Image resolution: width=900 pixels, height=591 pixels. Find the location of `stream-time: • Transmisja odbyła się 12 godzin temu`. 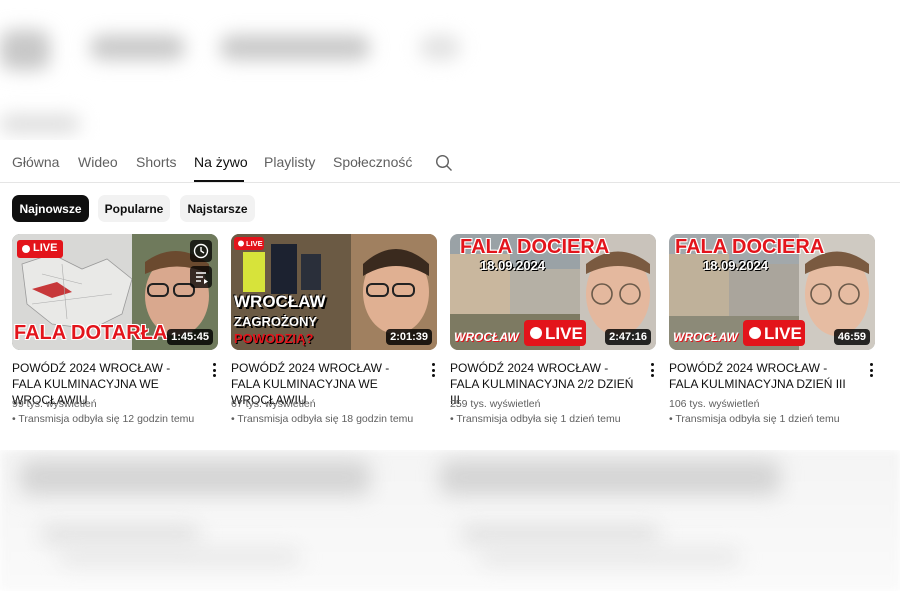

stream-time: • Transmisja odbyła się 12 godzin temu is located at coordinates (103, 419).